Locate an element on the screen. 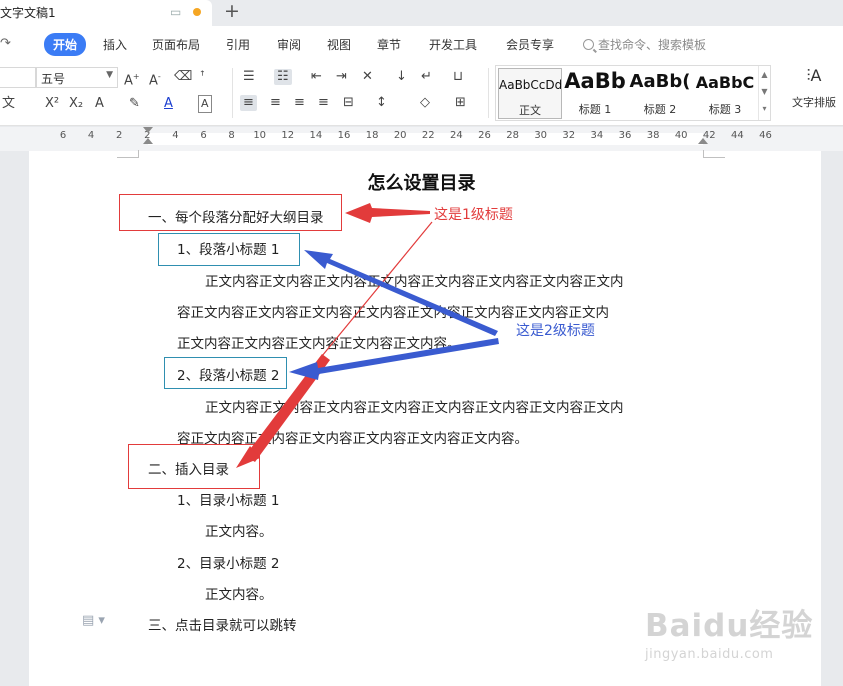  document-tab: 文字文稿1 ▭ is located at coordinates (106, 13).